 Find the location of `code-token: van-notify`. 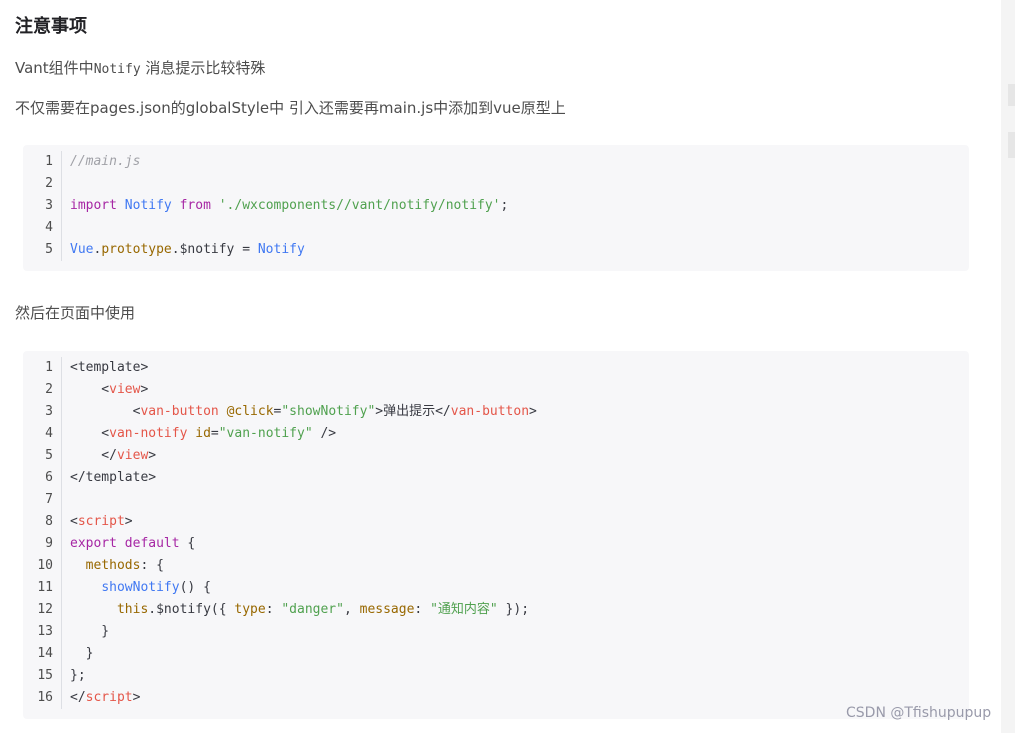

code-token: van-notify is located at coordinates (148, 433).